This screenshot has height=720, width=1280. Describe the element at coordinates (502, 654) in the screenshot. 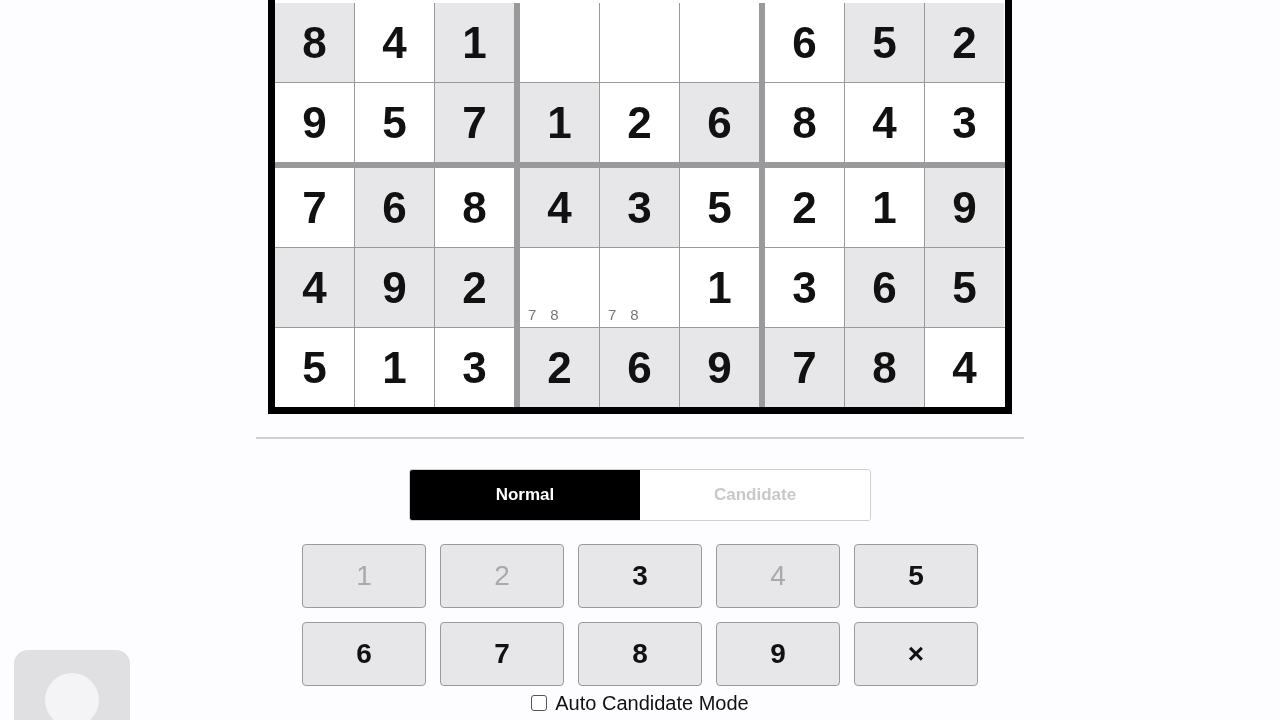

I see `number-key: 7` at that location.